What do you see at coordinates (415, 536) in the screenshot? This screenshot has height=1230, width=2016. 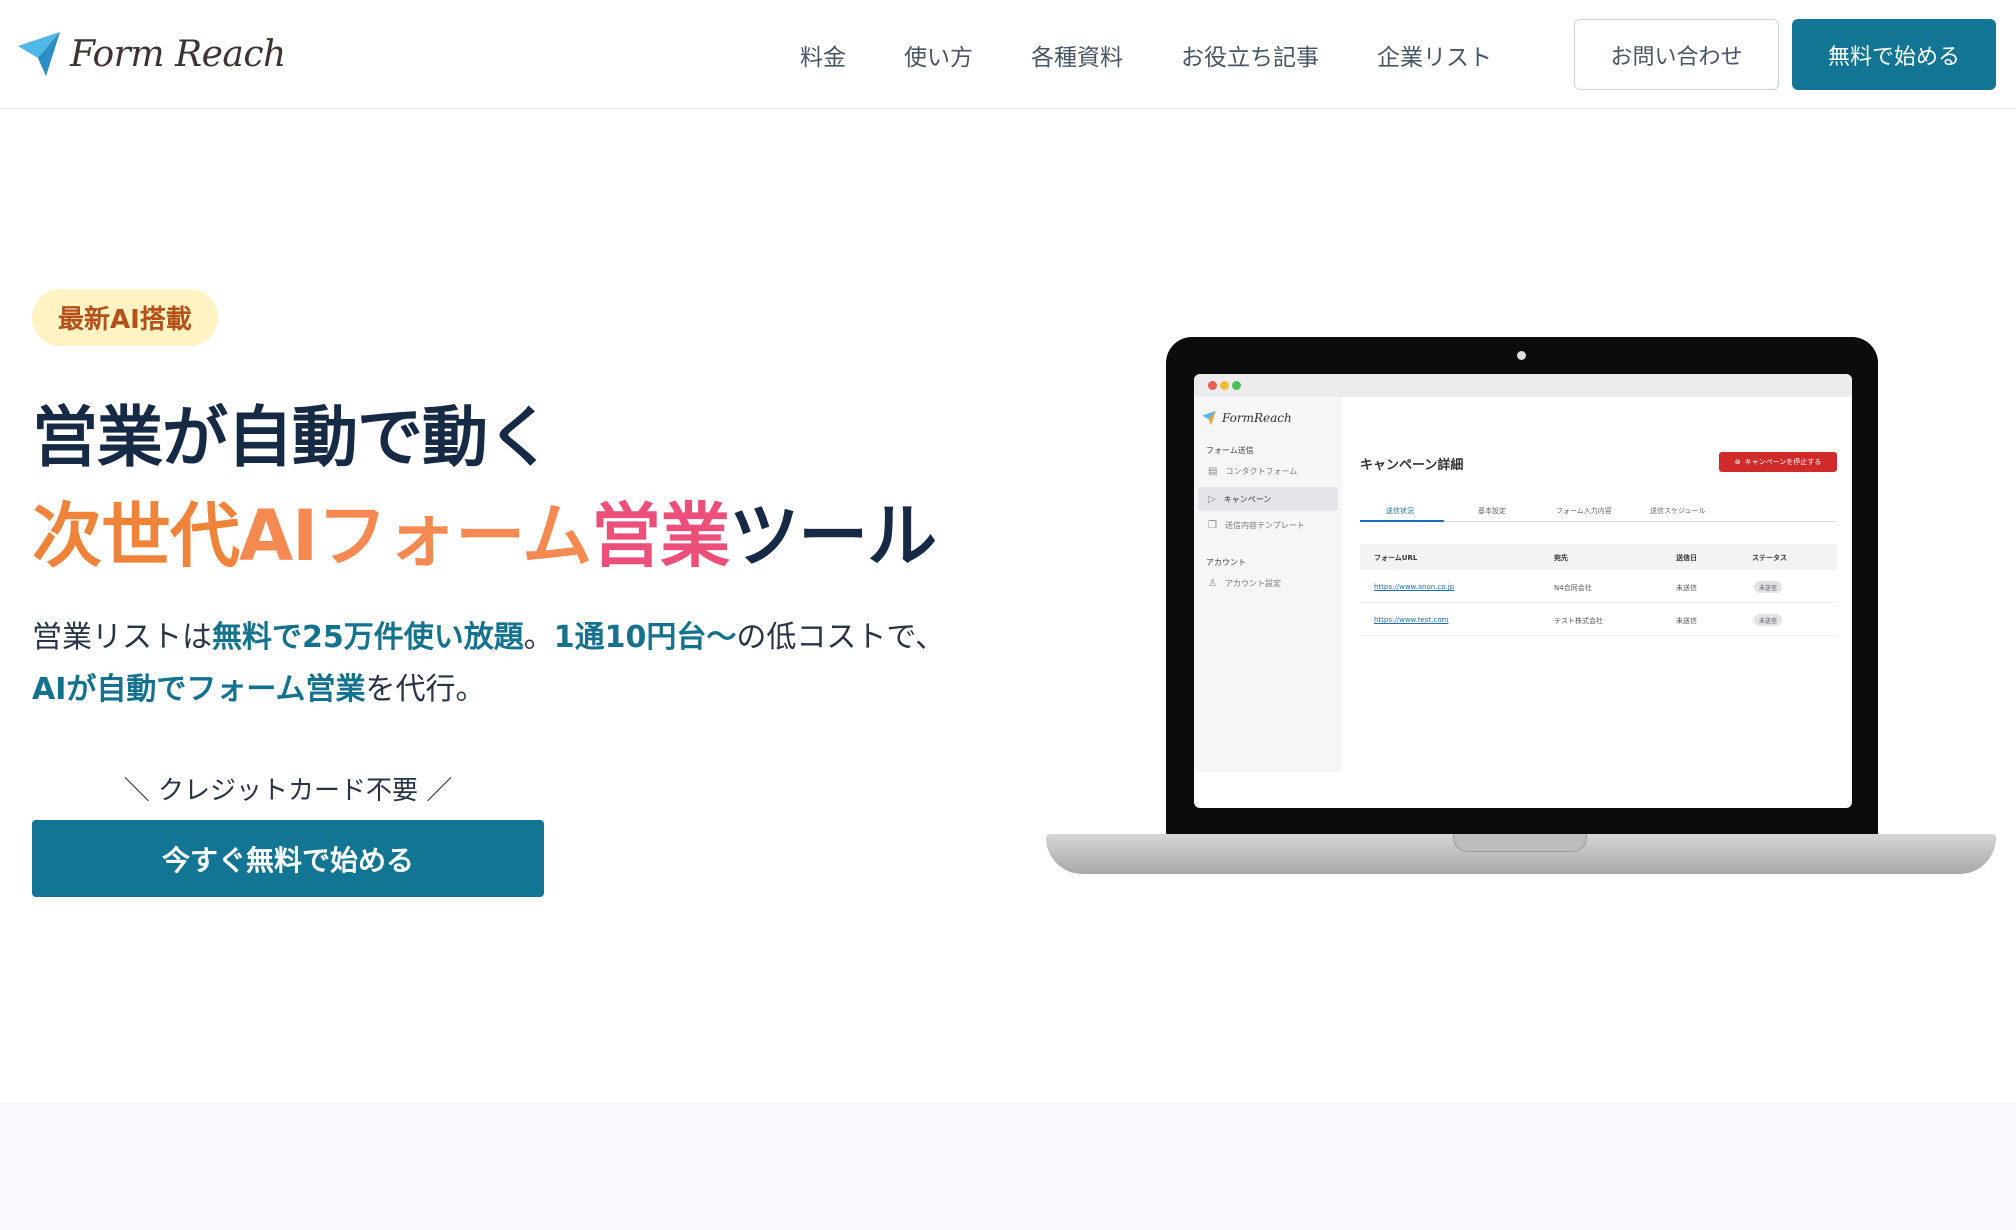 I see `headline-part: AIフォーム` at bounding box center [415, 536].